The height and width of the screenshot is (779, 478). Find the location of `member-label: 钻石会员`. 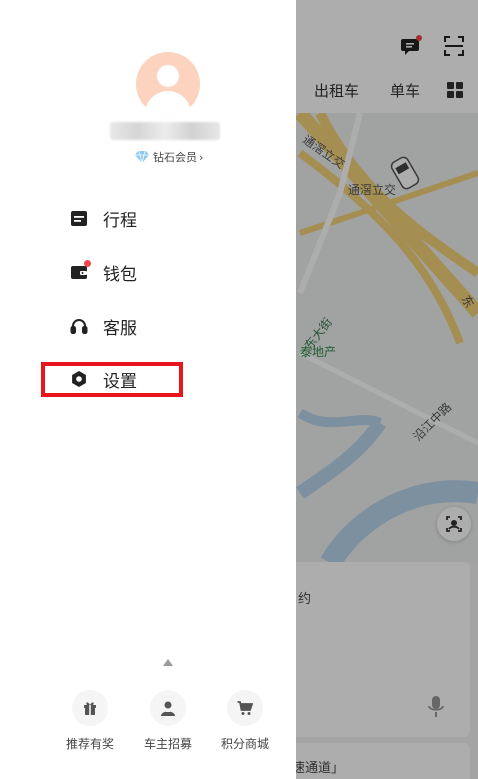

member-label: 钻石会员 is located at coordinates (175, 157).